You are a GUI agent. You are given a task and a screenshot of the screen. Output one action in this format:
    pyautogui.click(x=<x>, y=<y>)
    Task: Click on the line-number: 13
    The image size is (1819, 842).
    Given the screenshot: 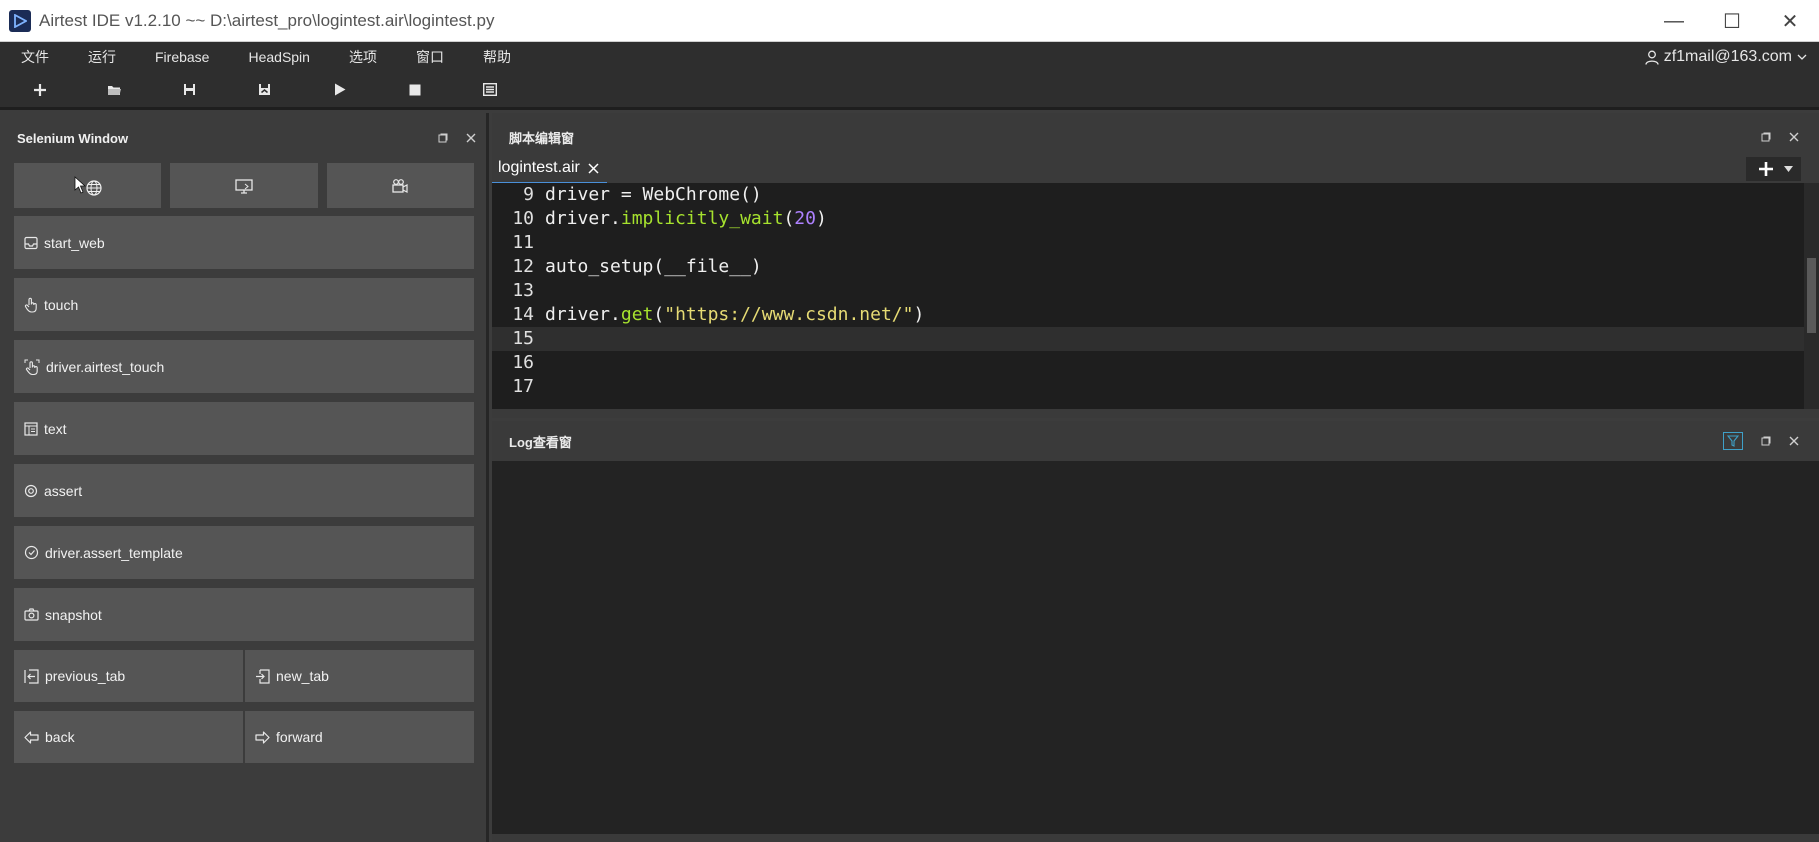 What is the action you would take?
    pyautogui.click(x=523, y=290)
    